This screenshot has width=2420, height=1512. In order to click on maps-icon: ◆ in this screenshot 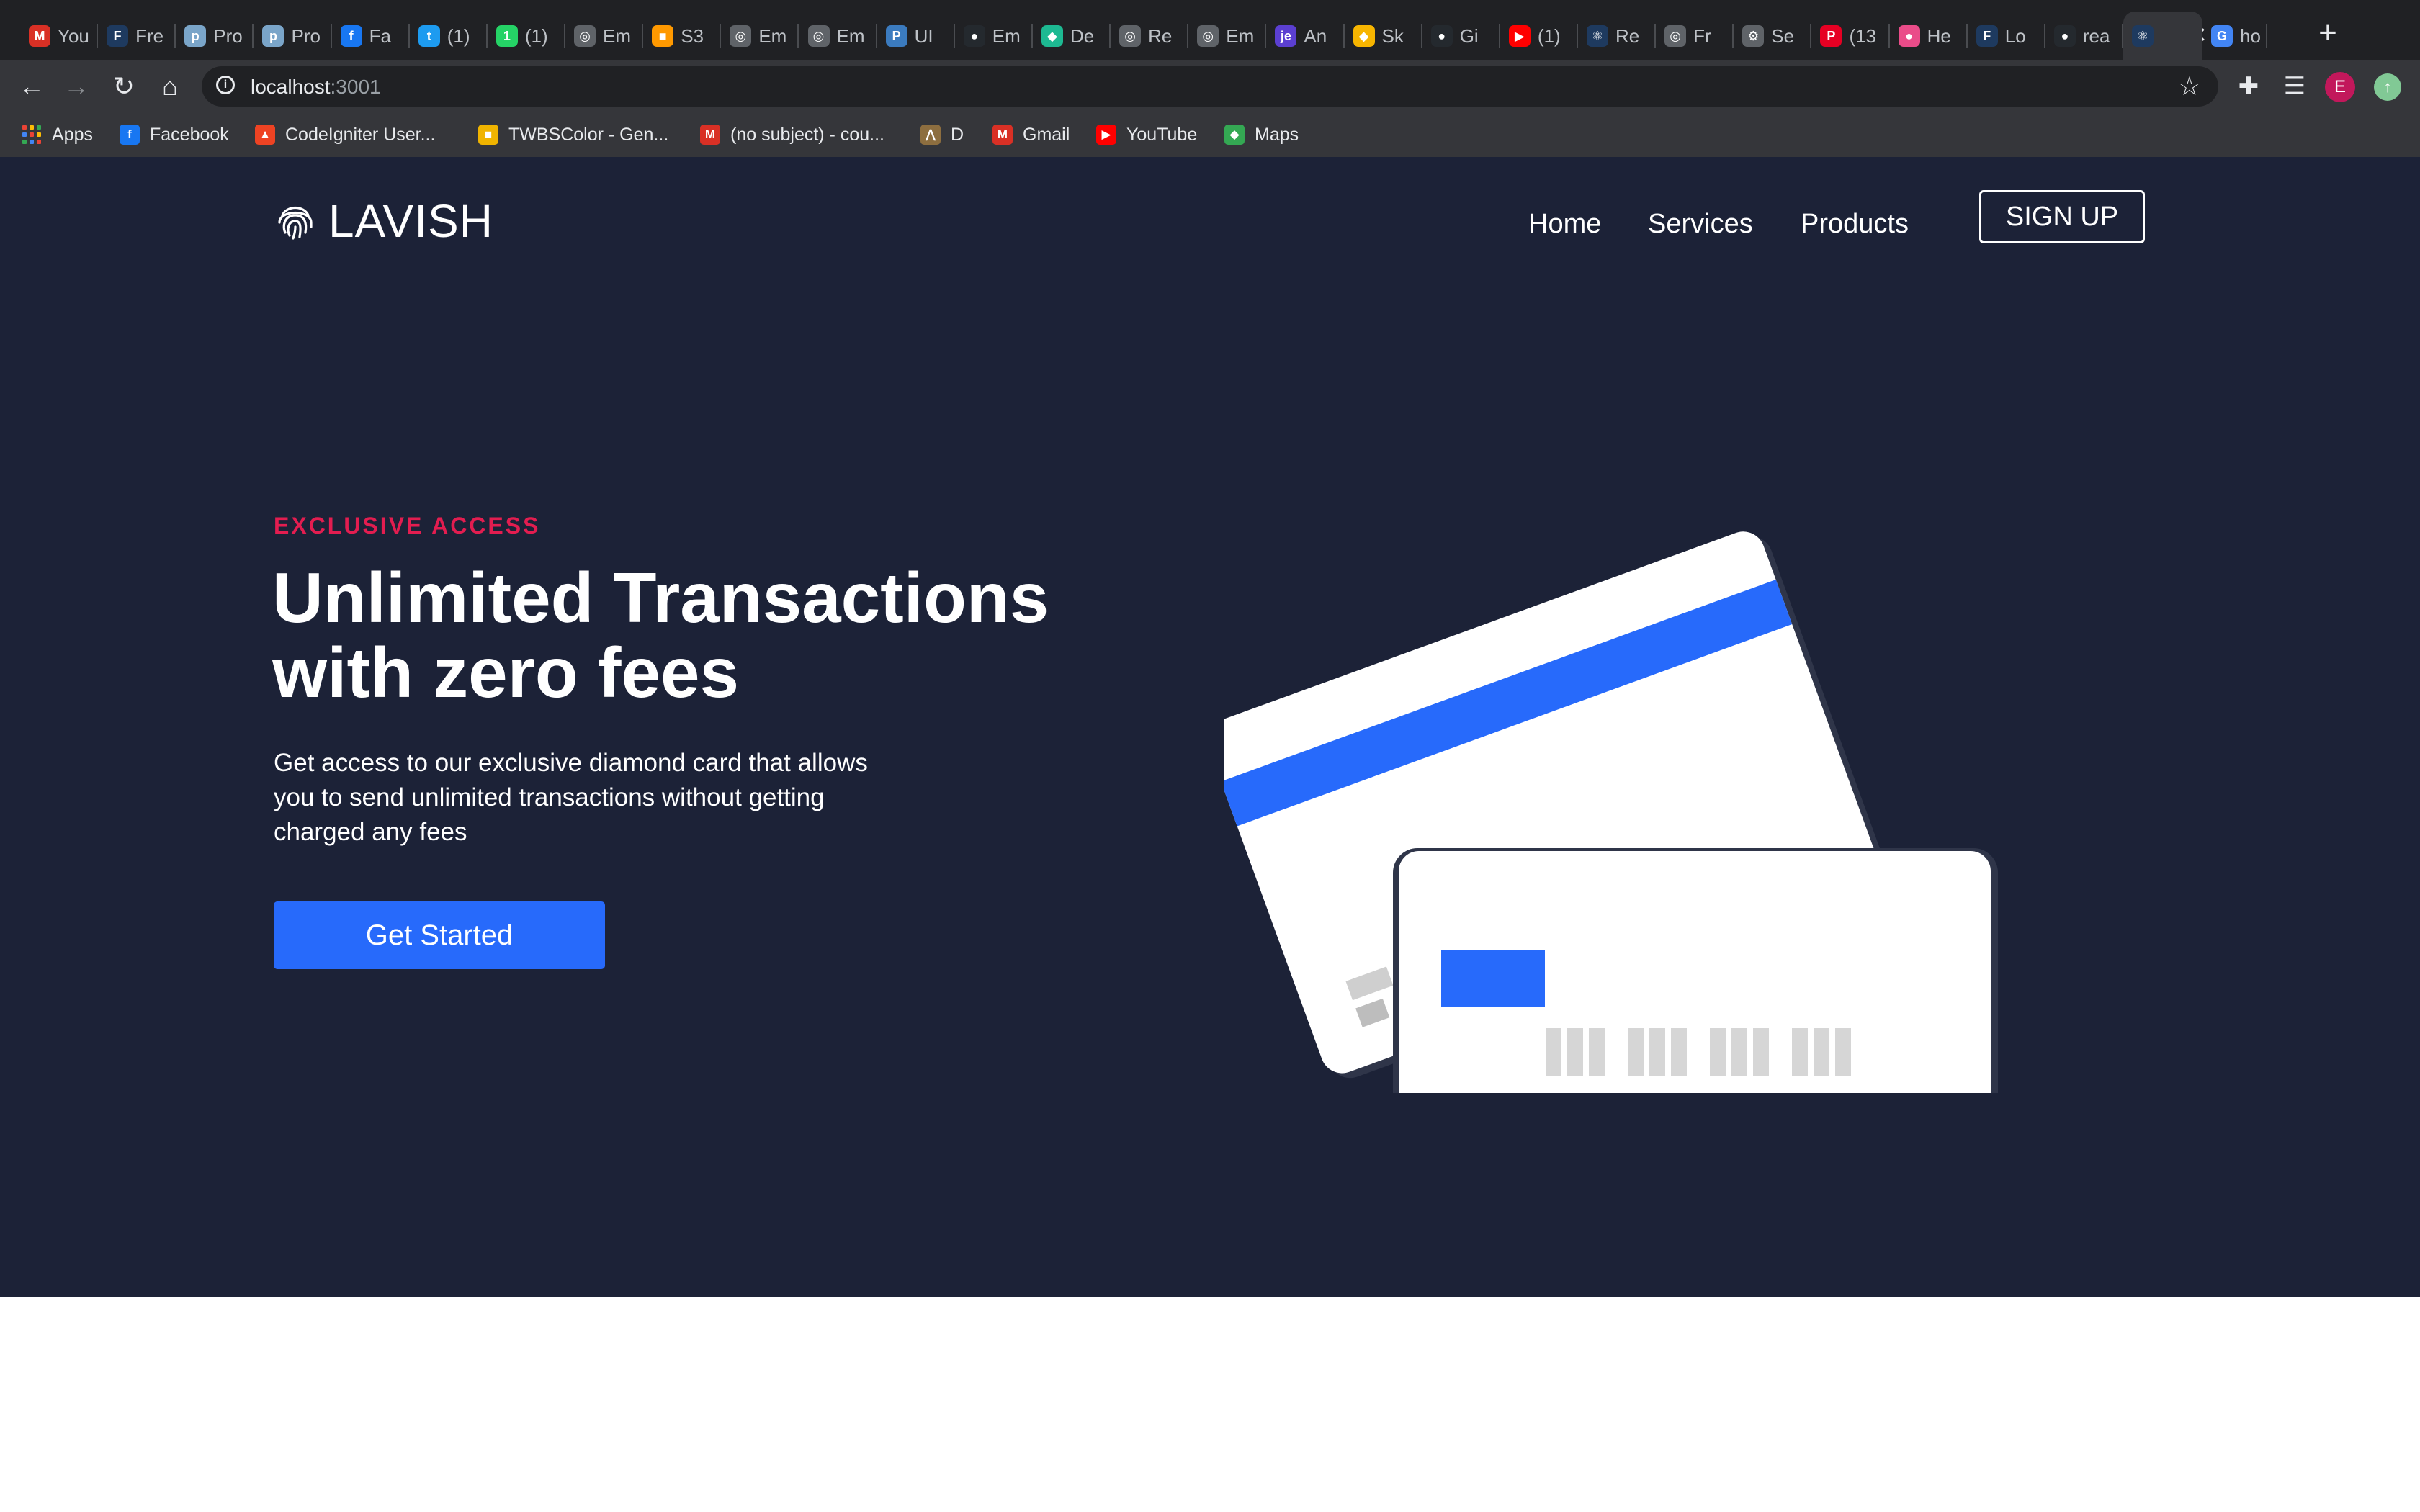, I will do `click(1234, 135)`.